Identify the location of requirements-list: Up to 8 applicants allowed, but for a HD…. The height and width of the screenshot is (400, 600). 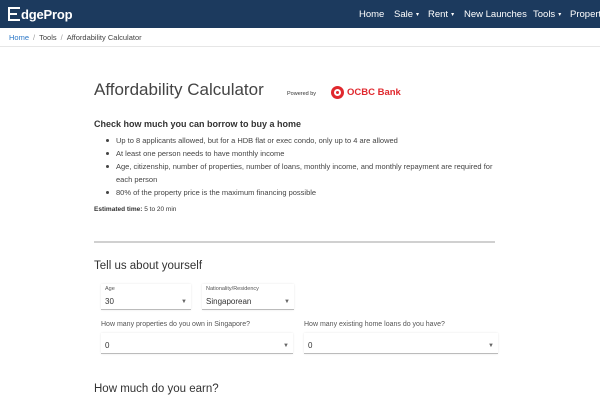
(304, 166).